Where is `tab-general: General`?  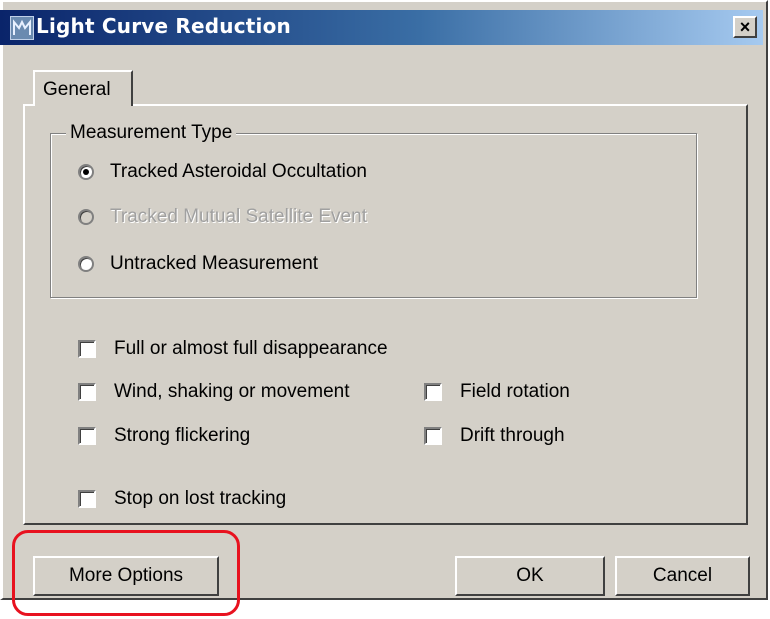
tab-general: General is located at coordinates (83, 88).